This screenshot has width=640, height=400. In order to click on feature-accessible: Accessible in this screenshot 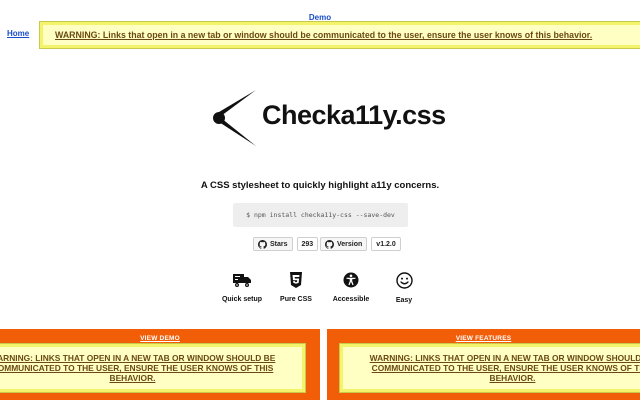, I will do `click(351, 287)`.